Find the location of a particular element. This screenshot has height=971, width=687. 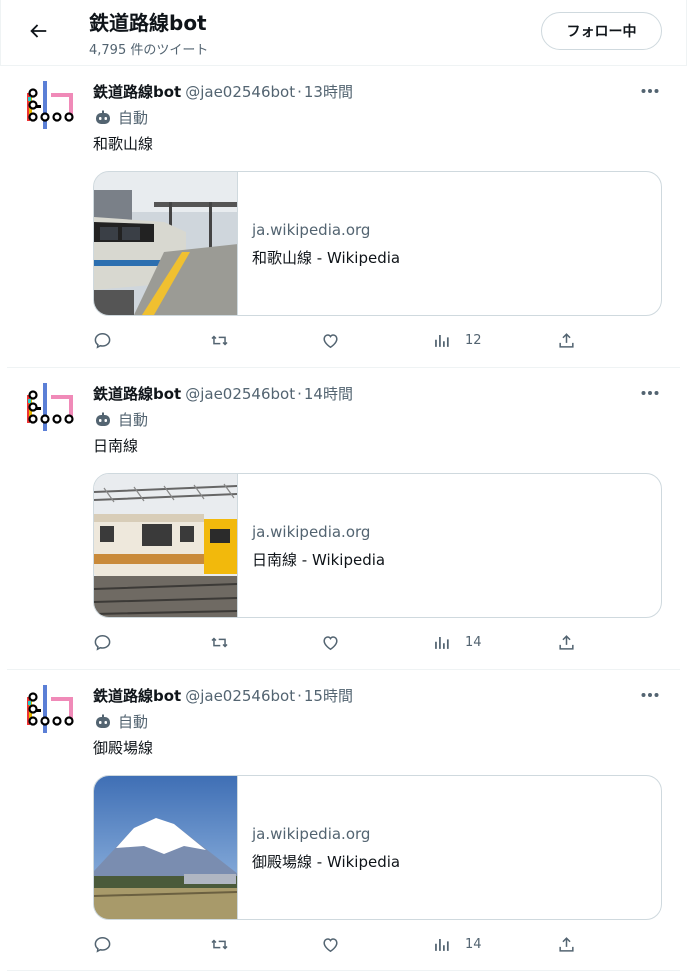

page-title: 鉄道路線bot is located at coordinates (148, 23).